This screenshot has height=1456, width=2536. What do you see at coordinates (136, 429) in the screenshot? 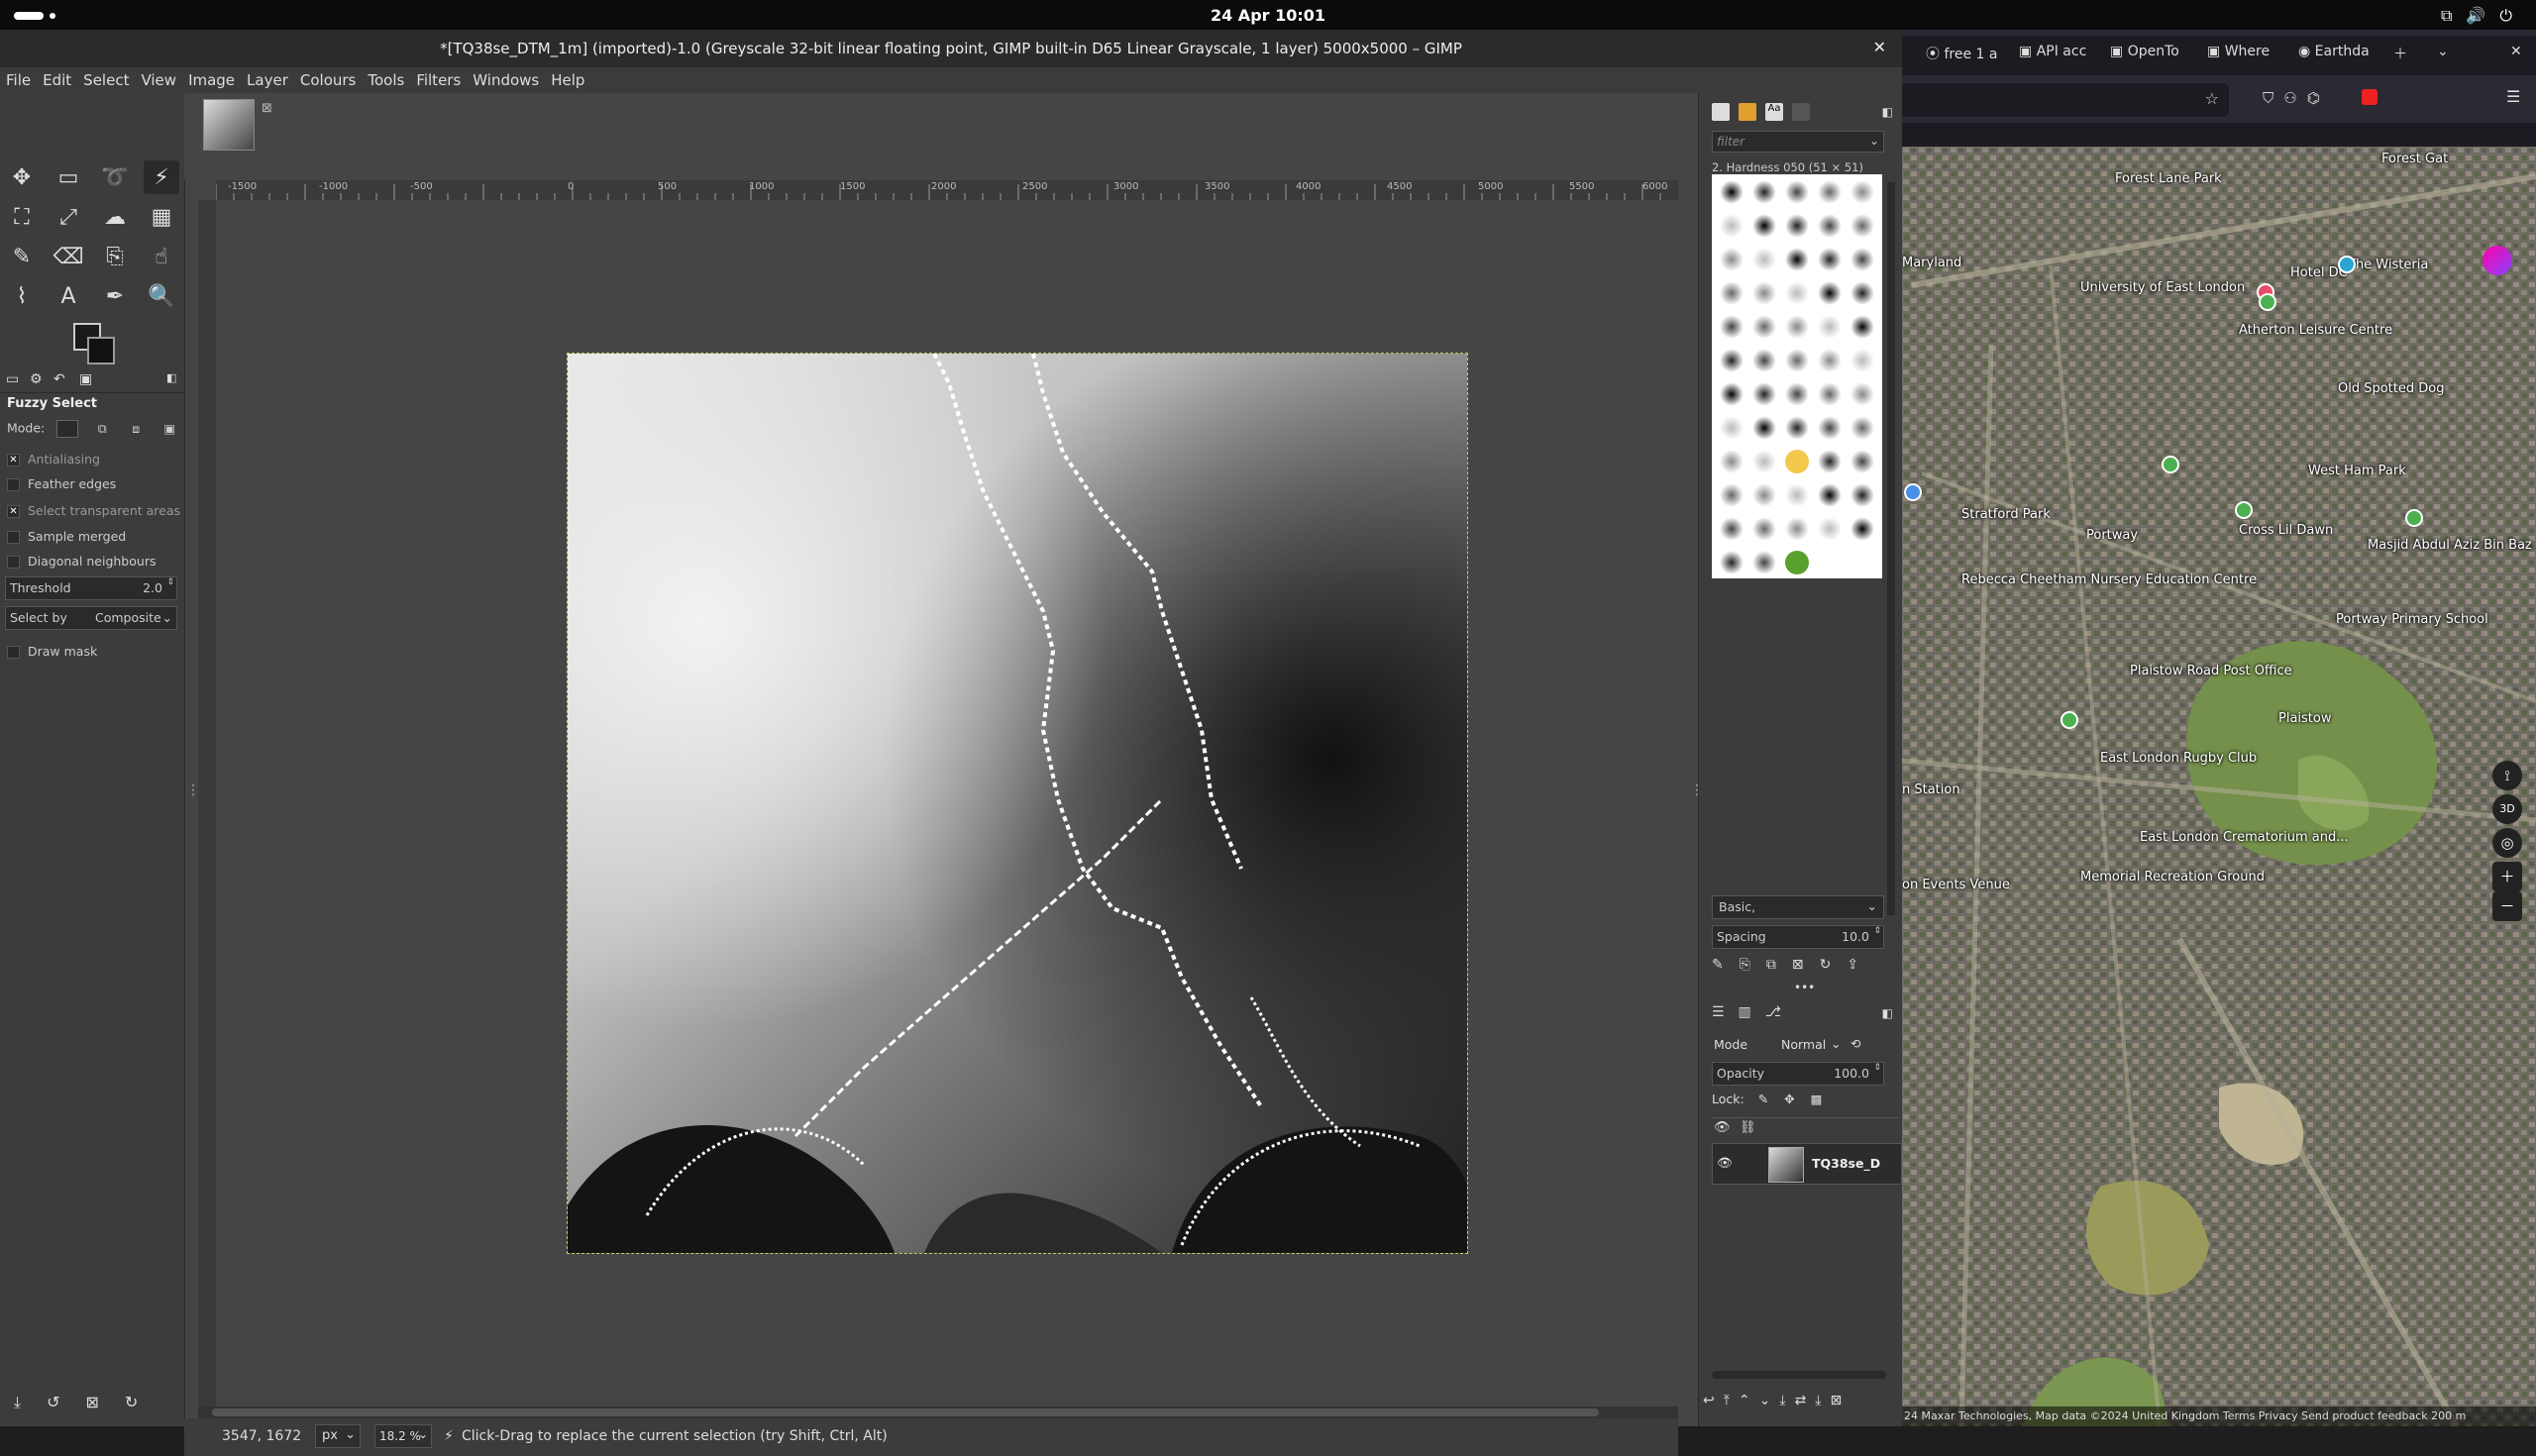
I see `mode-subtract-button: ⧈` at bounding box center [136, 429].